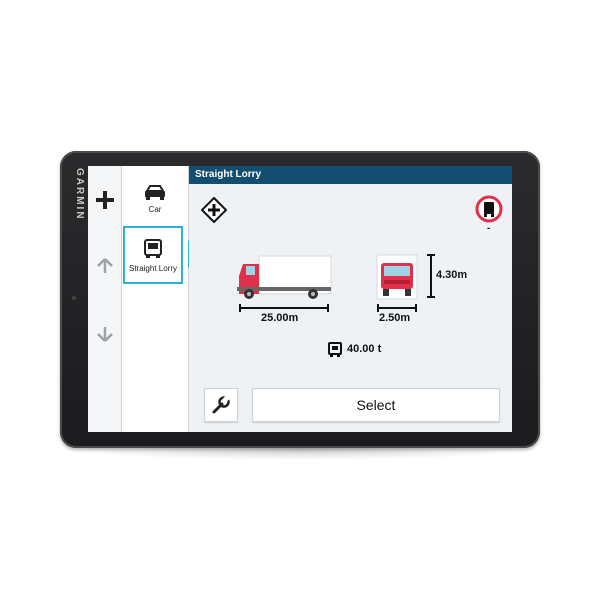 This screenshot has height=600, width=600. What do you see at coordinates (431, 276) in the screenshot?
I see `height-dimension-line` at bounding box center [431, 276].